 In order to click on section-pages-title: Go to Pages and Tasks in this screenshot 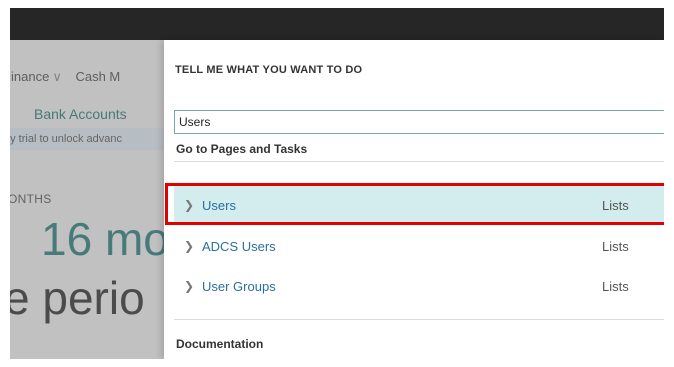, I will do `click(242, 149)`.